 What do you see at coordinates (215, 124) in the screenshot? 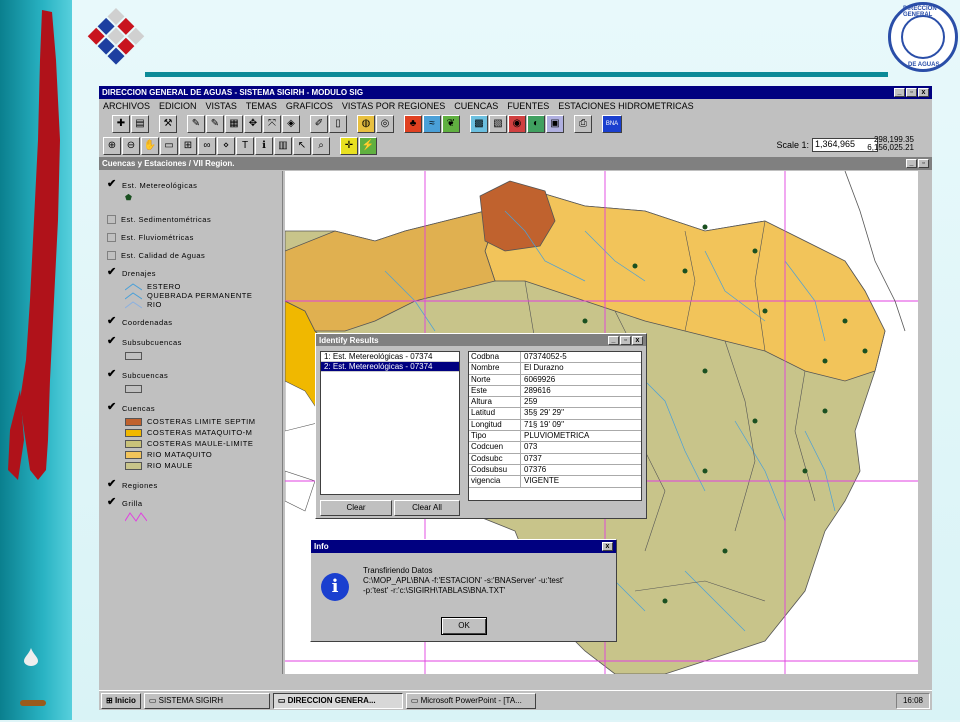
I see `edit2-icon: ✎` at bounding box center [215, 124].